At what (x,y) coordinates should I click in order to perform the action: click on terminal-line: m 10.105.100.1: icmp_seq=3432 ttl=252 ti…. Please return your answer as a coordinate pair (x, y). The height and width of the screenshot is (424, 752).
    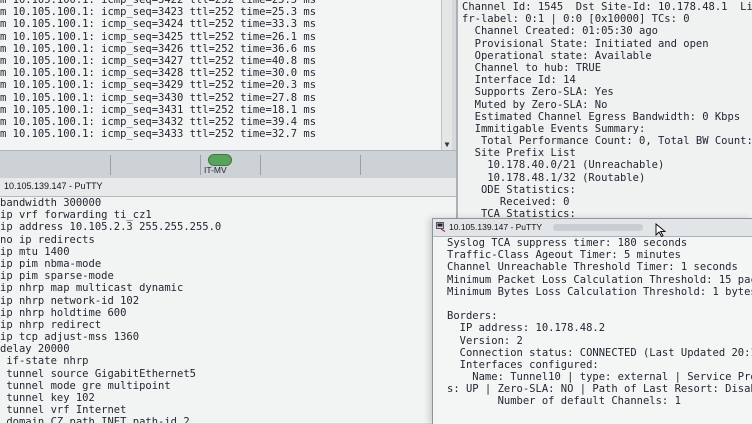
    Looking at the image, I should click on (158, 121).